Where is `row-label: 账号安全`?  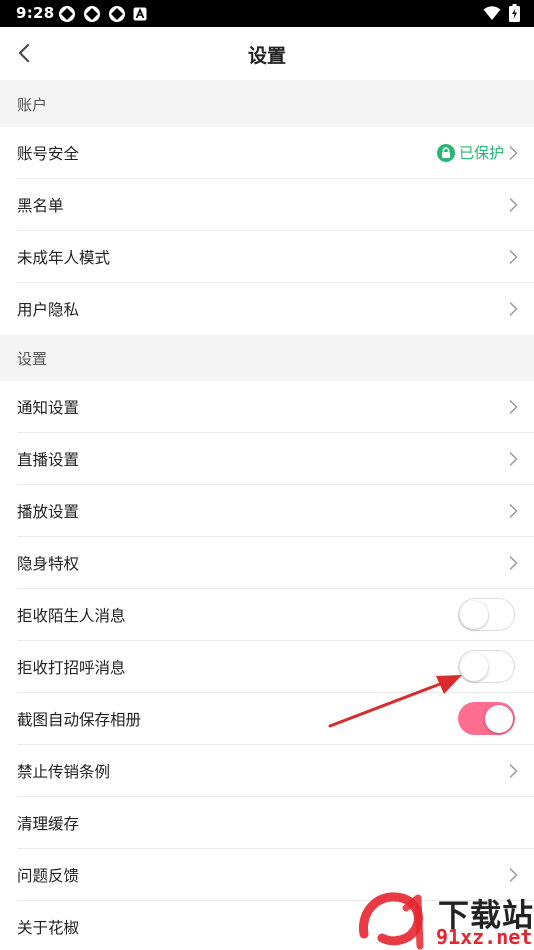
row-label: 账号安全 is located at coordinates (48, 154).